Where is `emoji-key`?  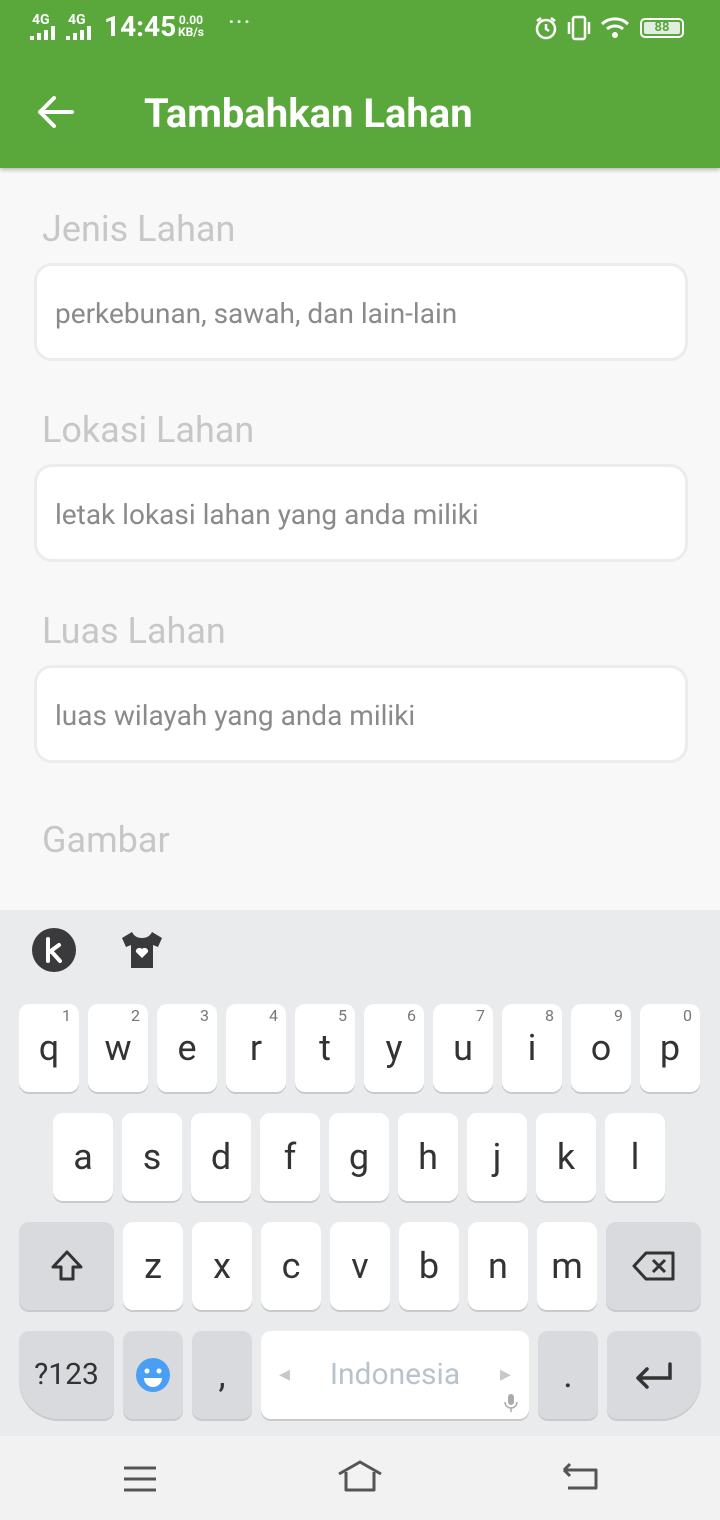 emoji-key is located at coordinates (153, 1375).